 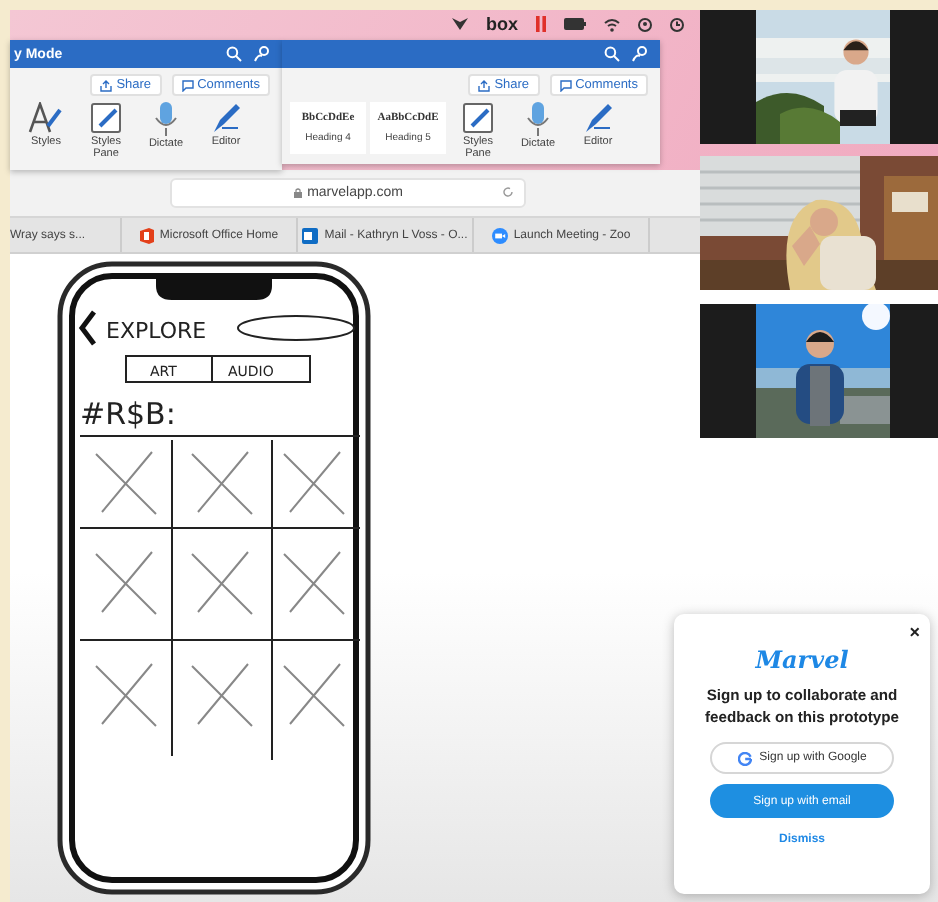 I want to click on reload-icon, so click(x=508, y=192).